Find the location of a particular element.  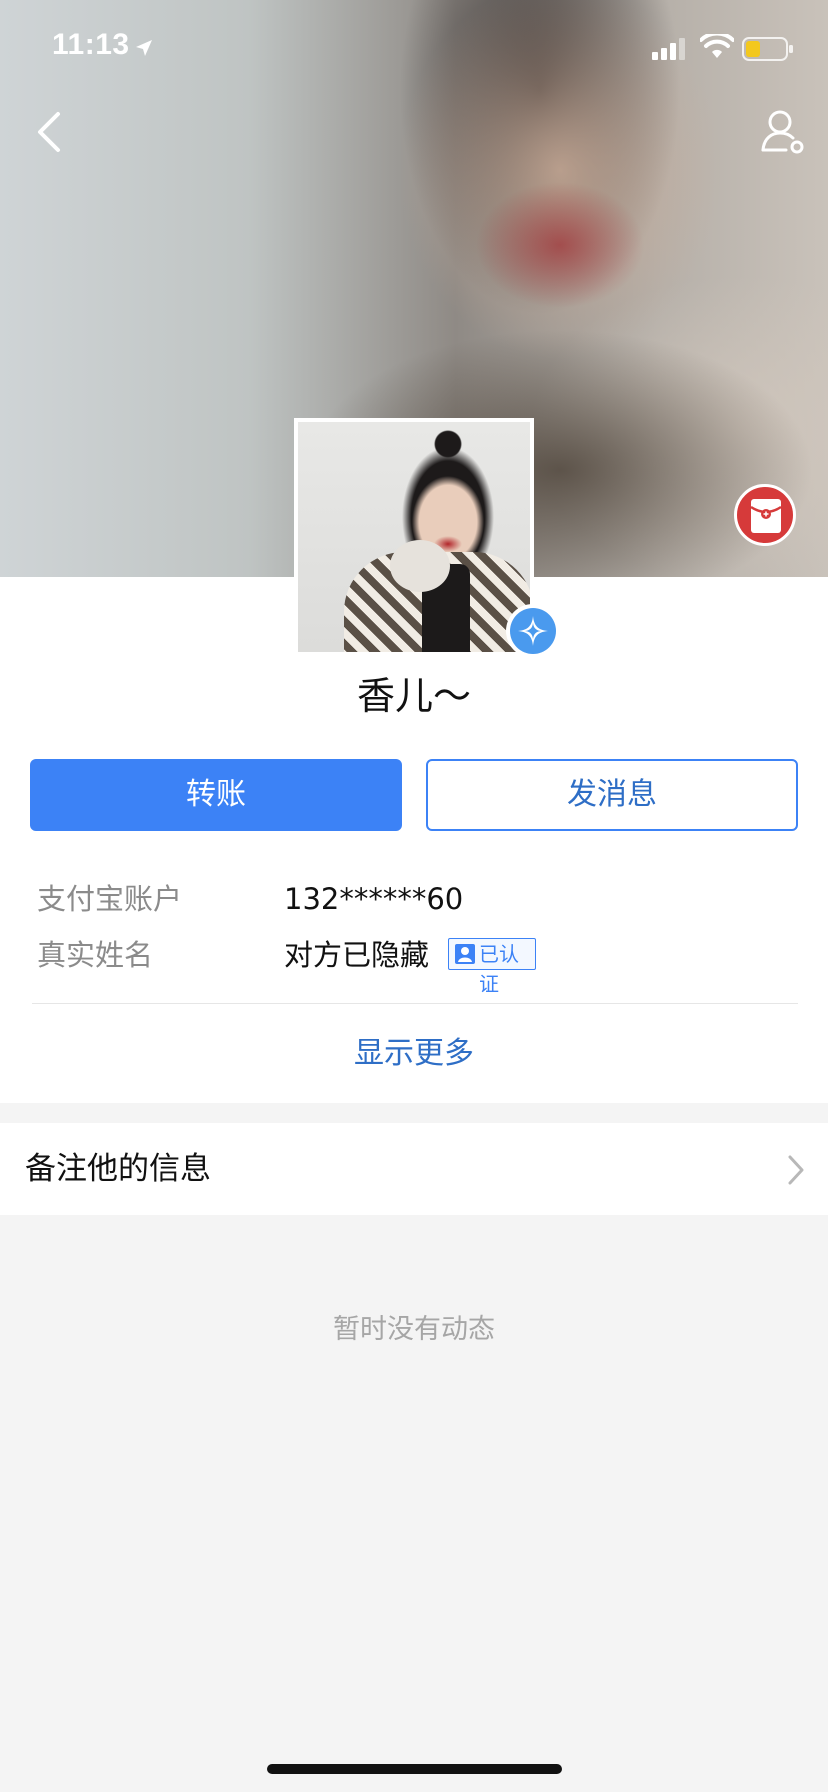

remark-row: 备注他的信息 is located at coordinates (414, 1169).